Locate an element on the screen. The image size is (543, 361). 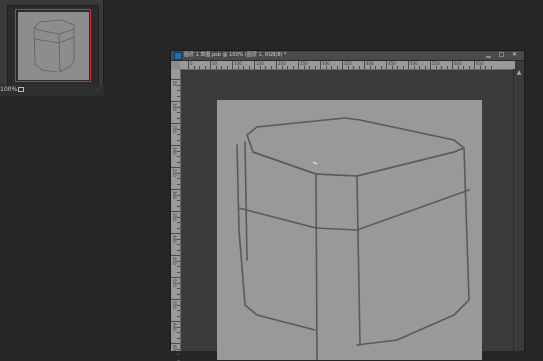
scroll-up-arrow-icon: ▲ is located at coordinates (519, 73).